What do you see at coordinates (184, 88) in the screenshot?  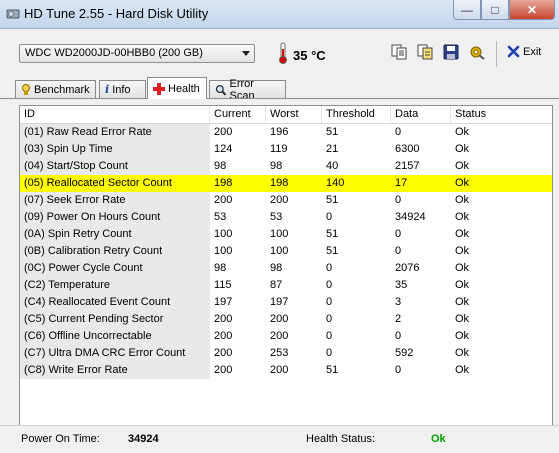 I see `tab-health-label: Health` at bounding box center [184, 88].